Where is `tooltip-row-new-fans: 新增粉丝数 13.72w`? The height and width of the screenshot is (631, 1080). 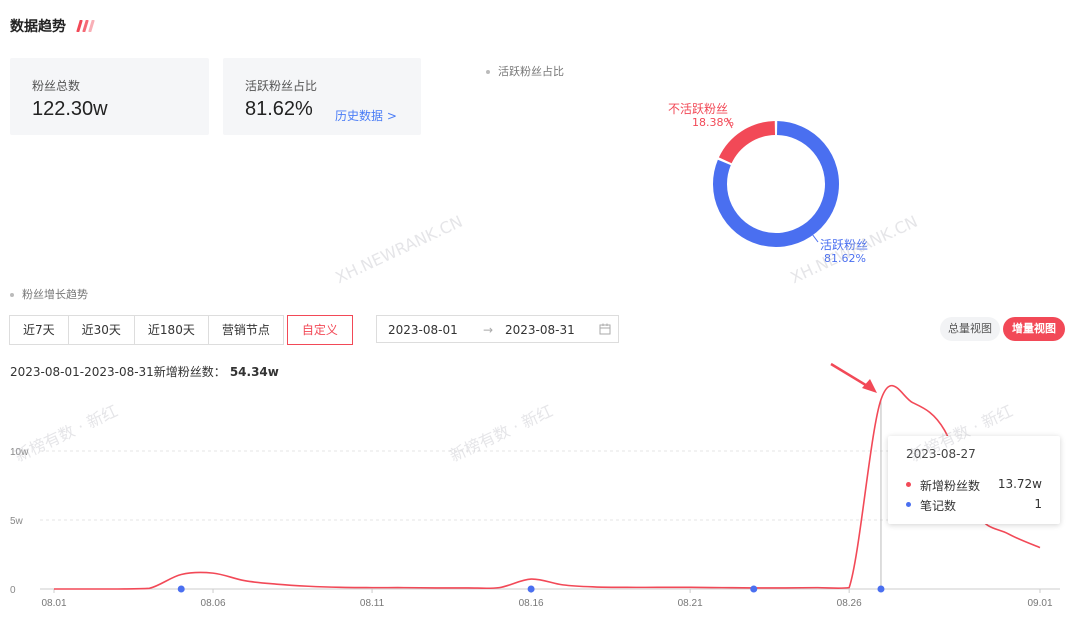 tooltip-row-new-fans: 新增粉丝数 13.72w is located at coordinates (974, 485).